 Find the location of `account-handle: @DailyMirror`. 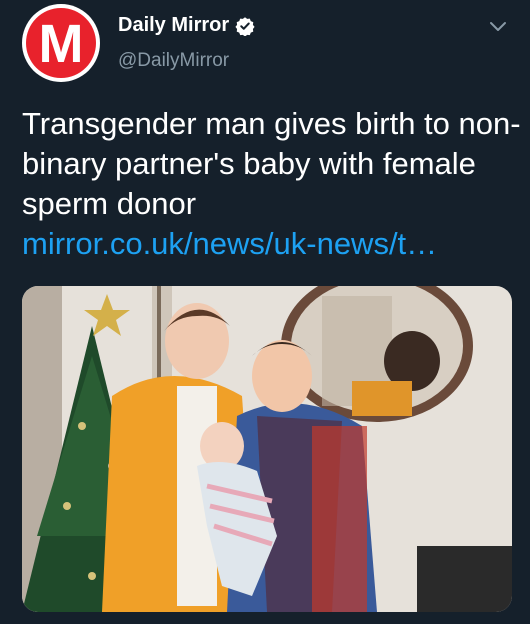

account-handle: @DailyMirror is located at coordinates (173, 61).